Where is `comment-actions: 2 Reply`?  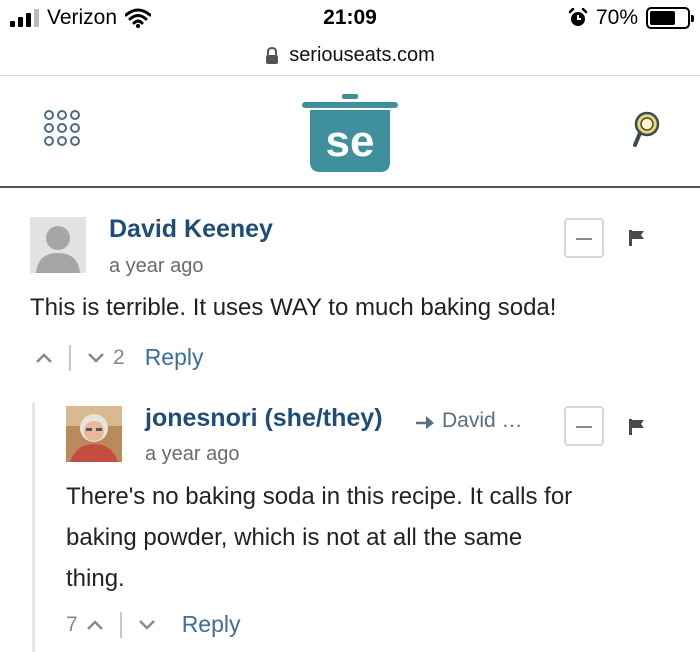 comment-actions: 2 Reply is located at coordinates (119, 357).